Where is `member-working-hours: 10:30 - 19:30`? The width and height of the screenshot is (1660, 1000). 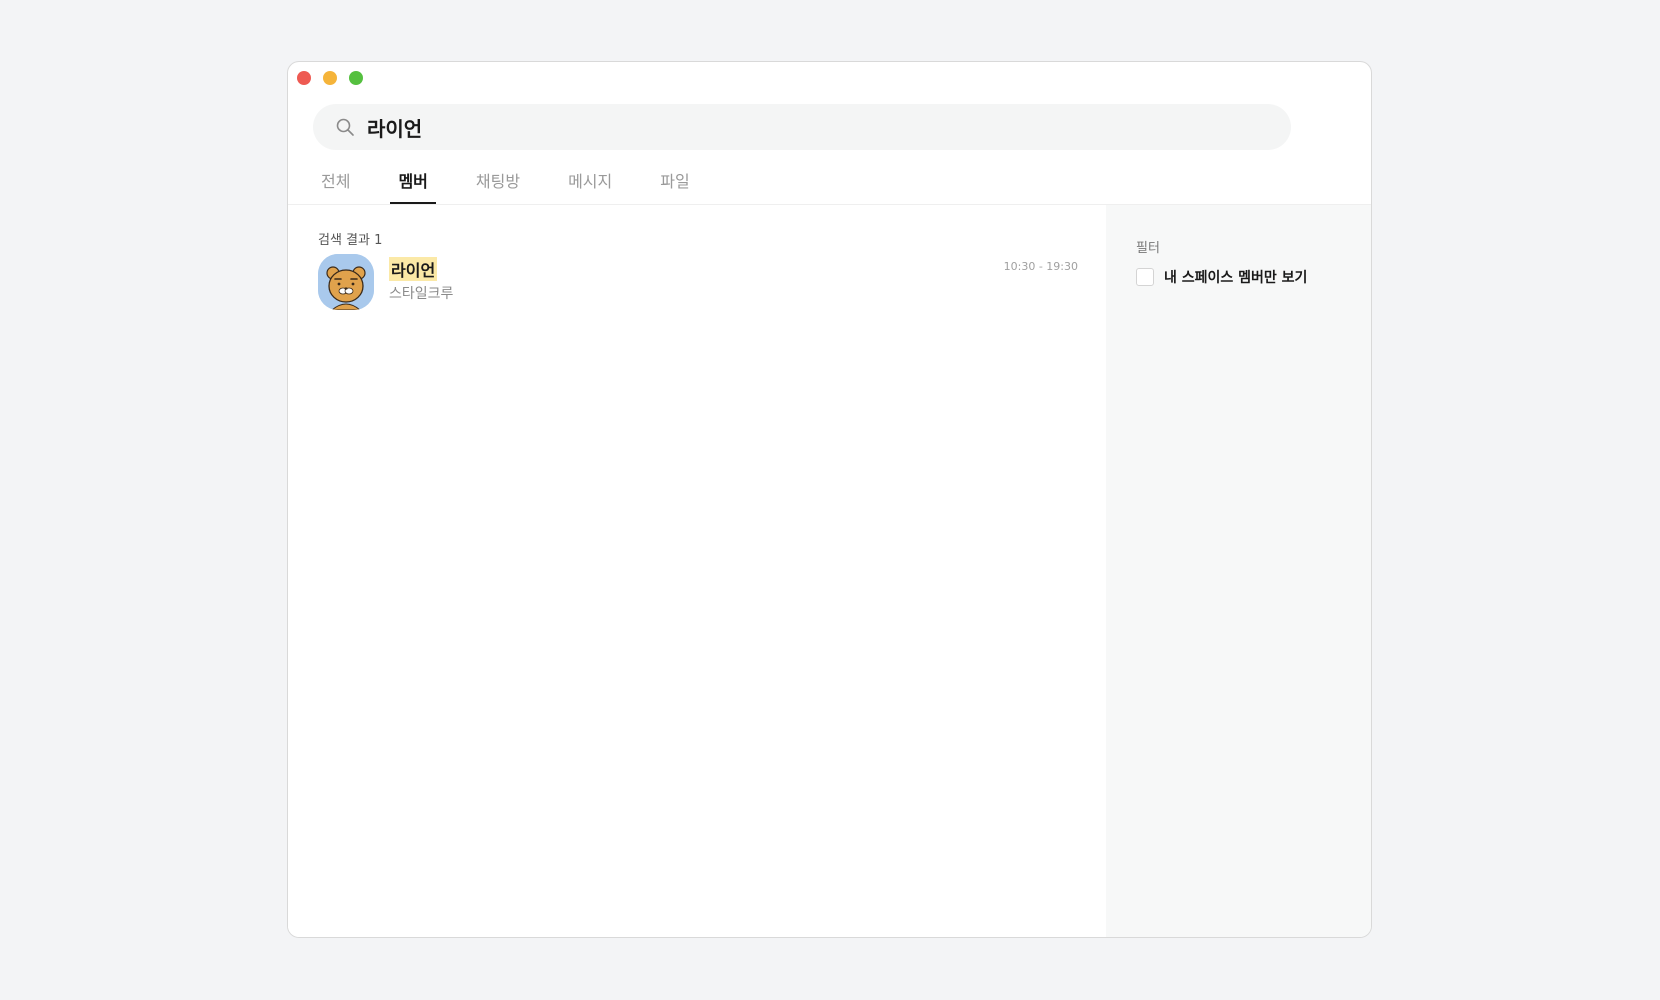 member-working-hours: 10:30 - 19:30 is located at coordinates (1040, 266).